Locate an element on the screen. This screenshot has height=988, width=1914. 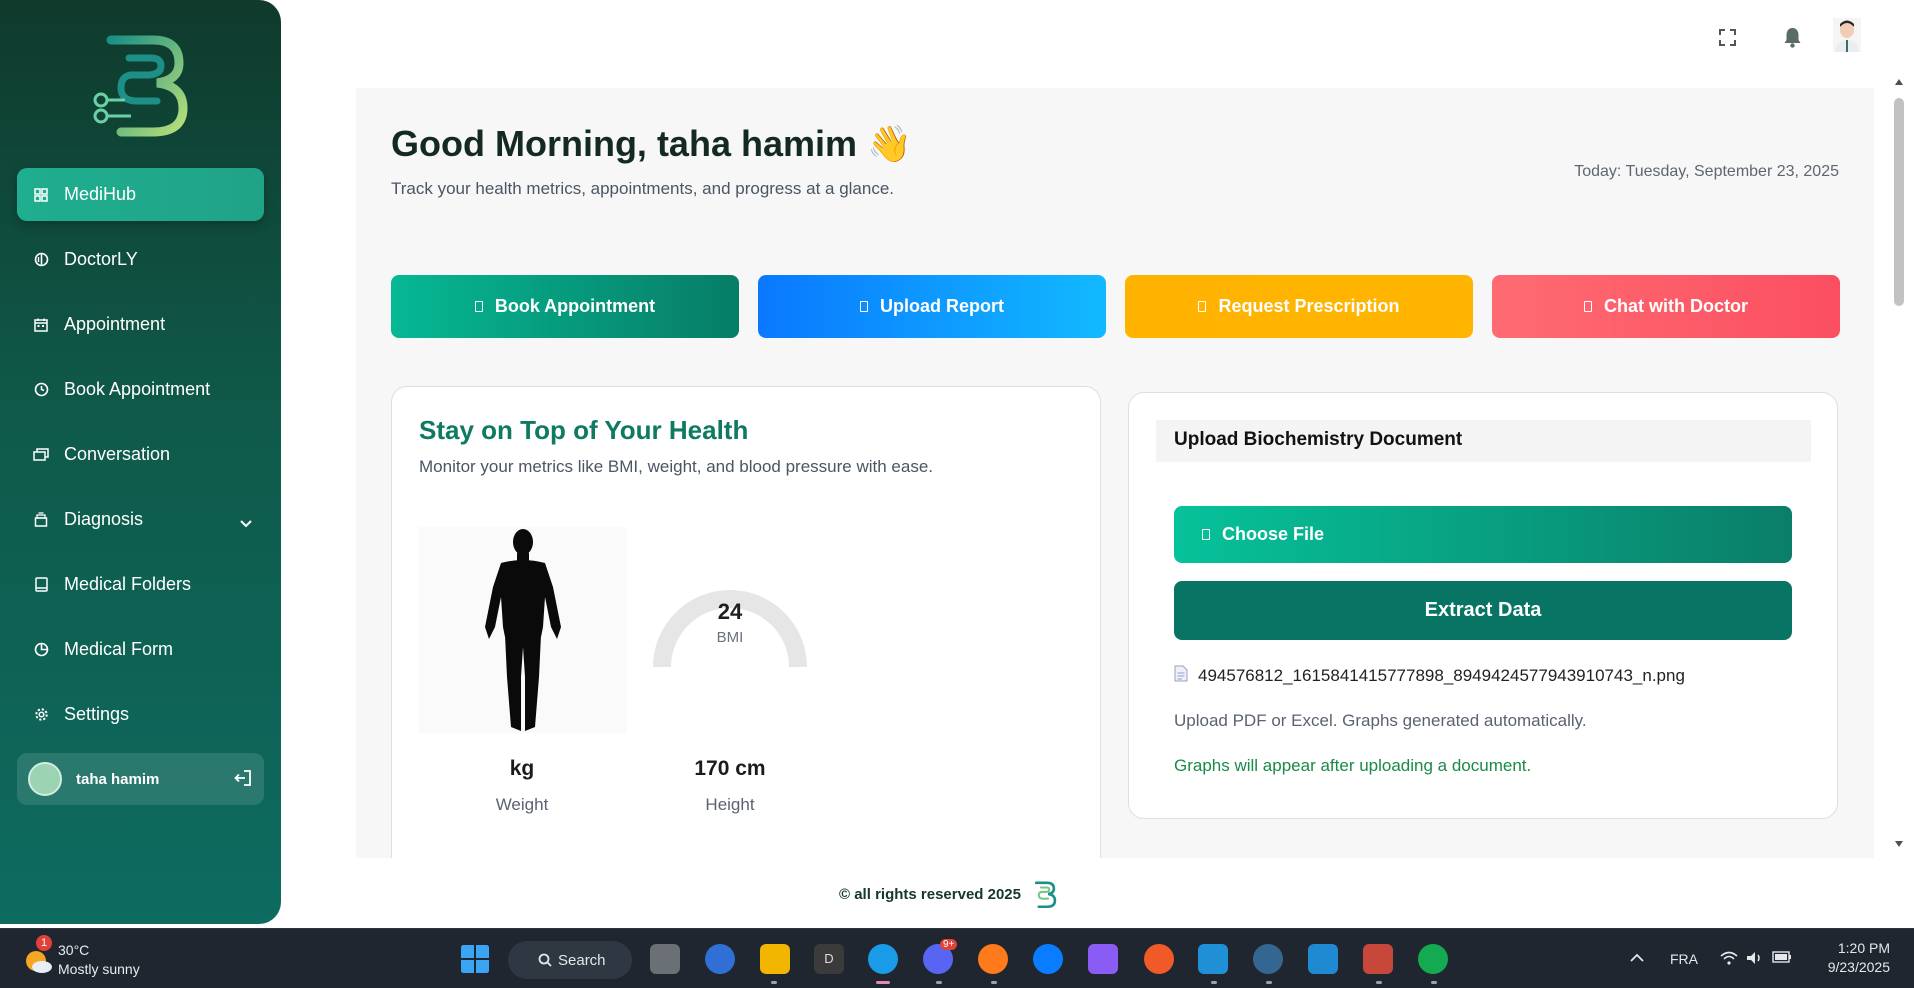
user-card: taha hamim is located at coordinates (140, 779).